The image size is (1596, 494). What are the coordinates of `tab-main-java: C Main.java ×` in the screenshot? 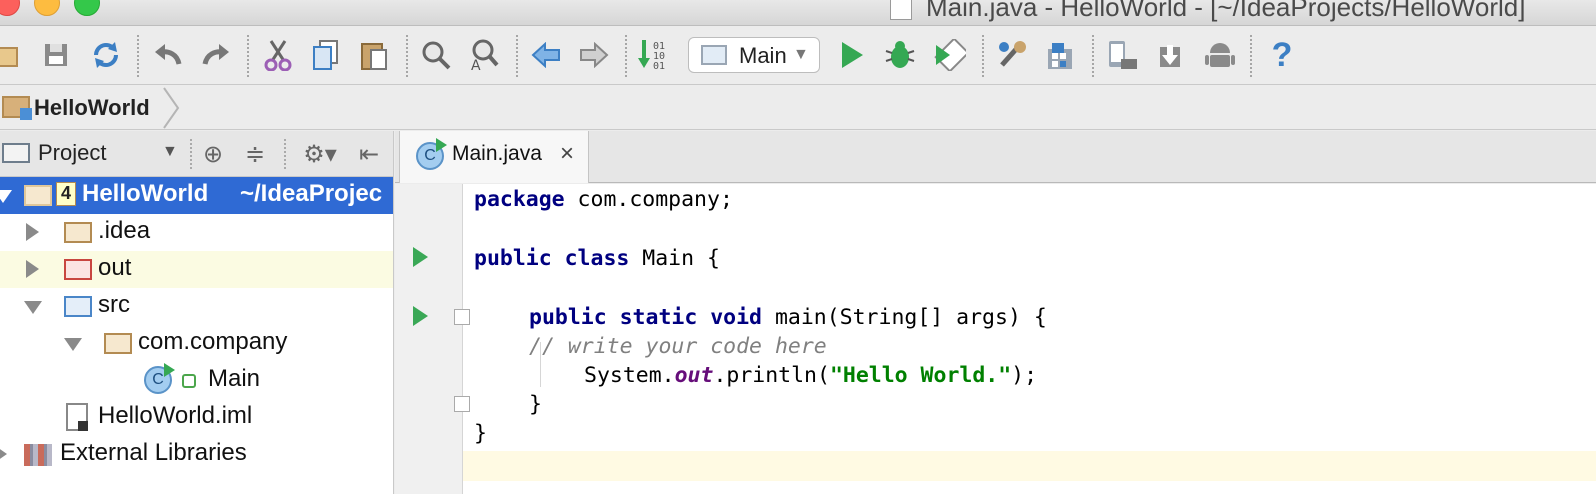 It's located at (494, 157).